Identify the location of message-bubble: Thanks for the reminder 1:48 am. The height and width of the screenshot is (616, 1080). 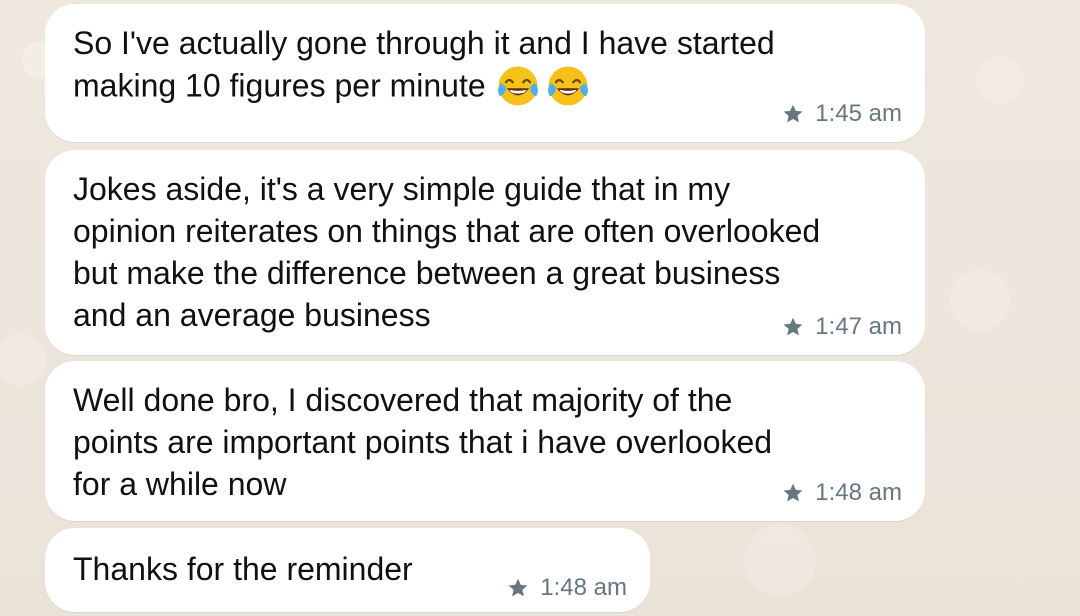
(347, 570).